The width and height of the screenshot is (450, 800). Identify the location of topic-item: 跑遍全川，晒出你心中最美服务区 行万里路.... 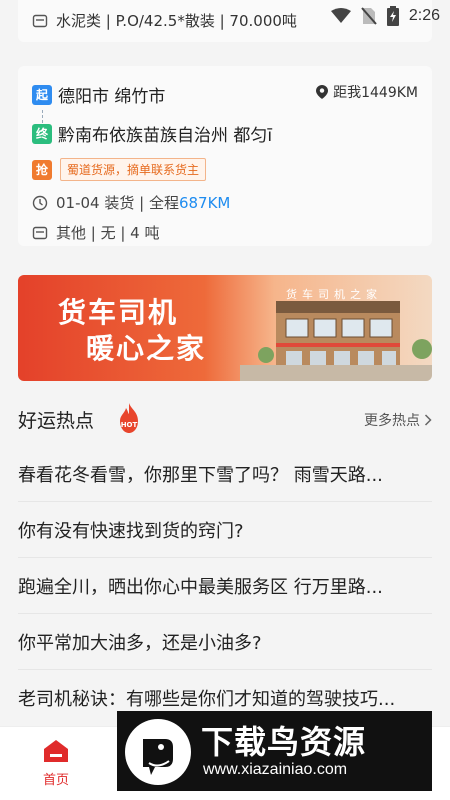
(225, 586).